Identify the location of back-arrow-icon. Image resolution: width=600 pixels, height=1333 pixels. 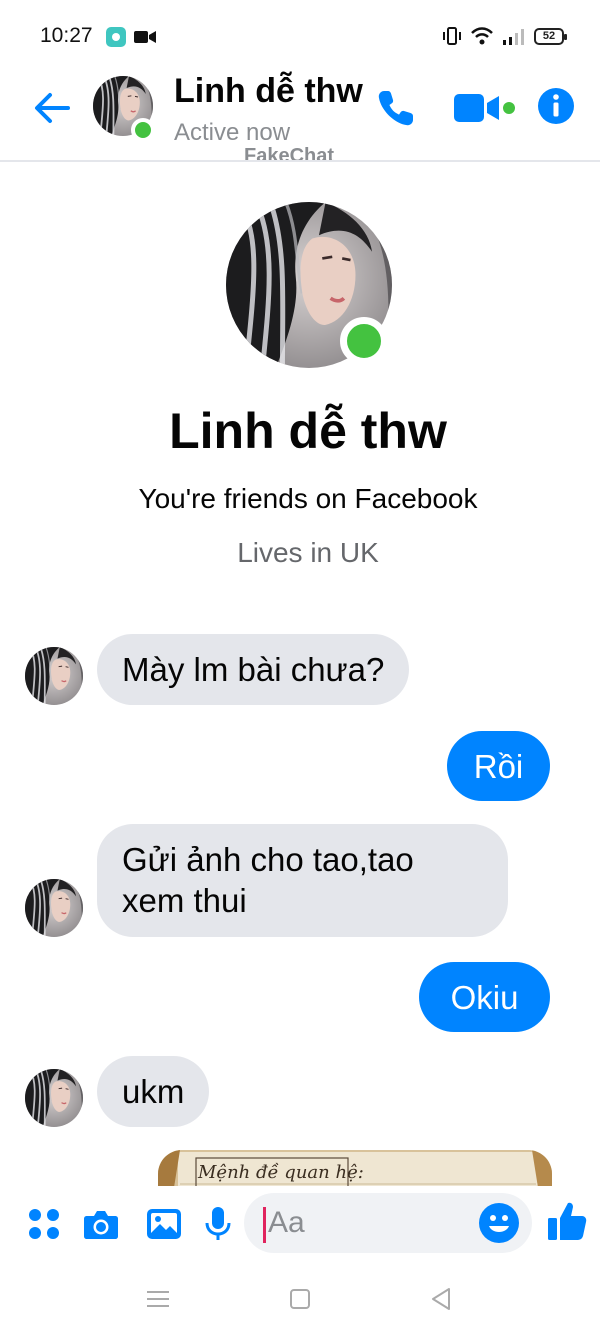
(52, 108).